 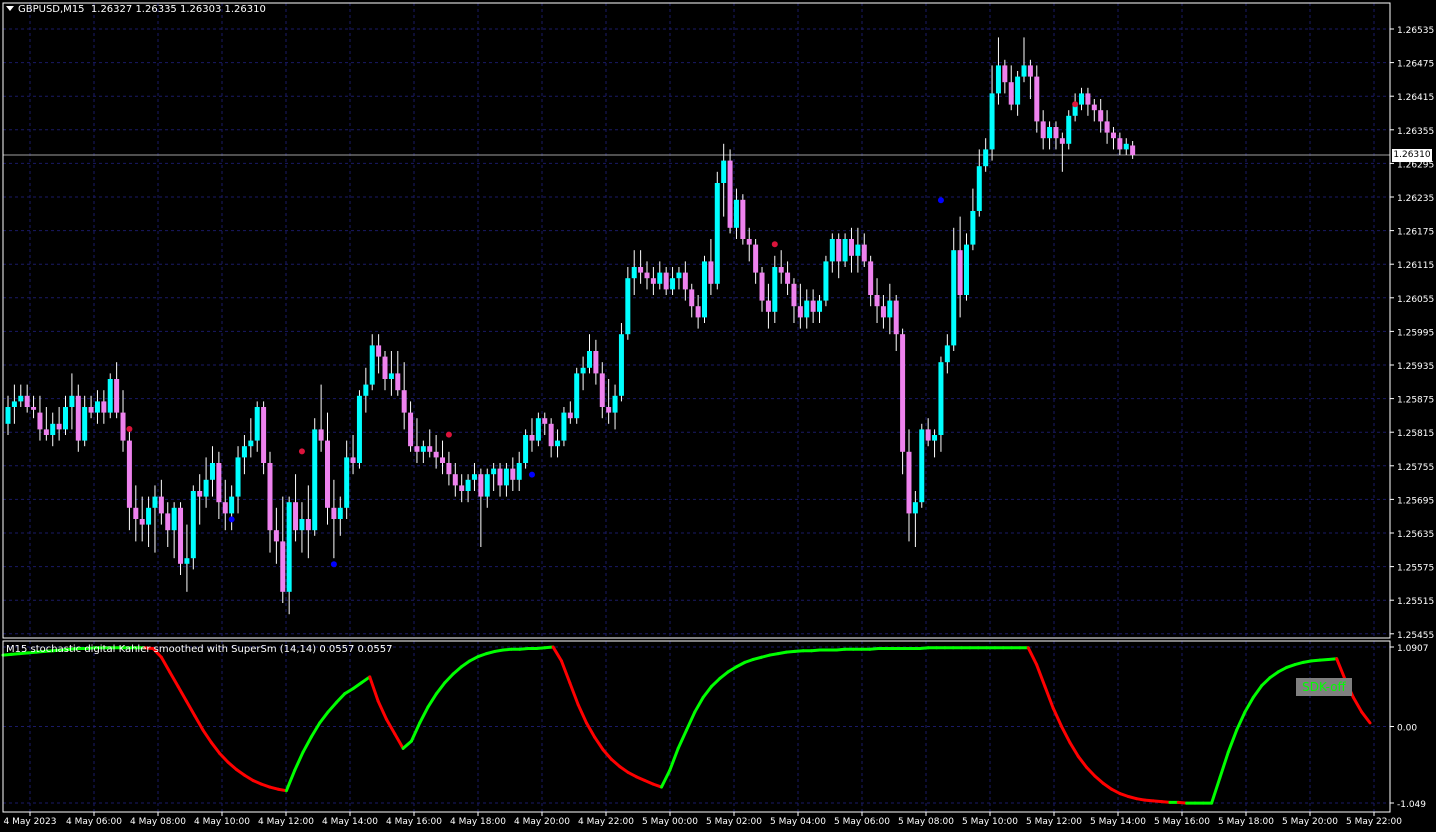 I want to click on time-axis-label: 4 May 18:00, so click(x=478, y=822).